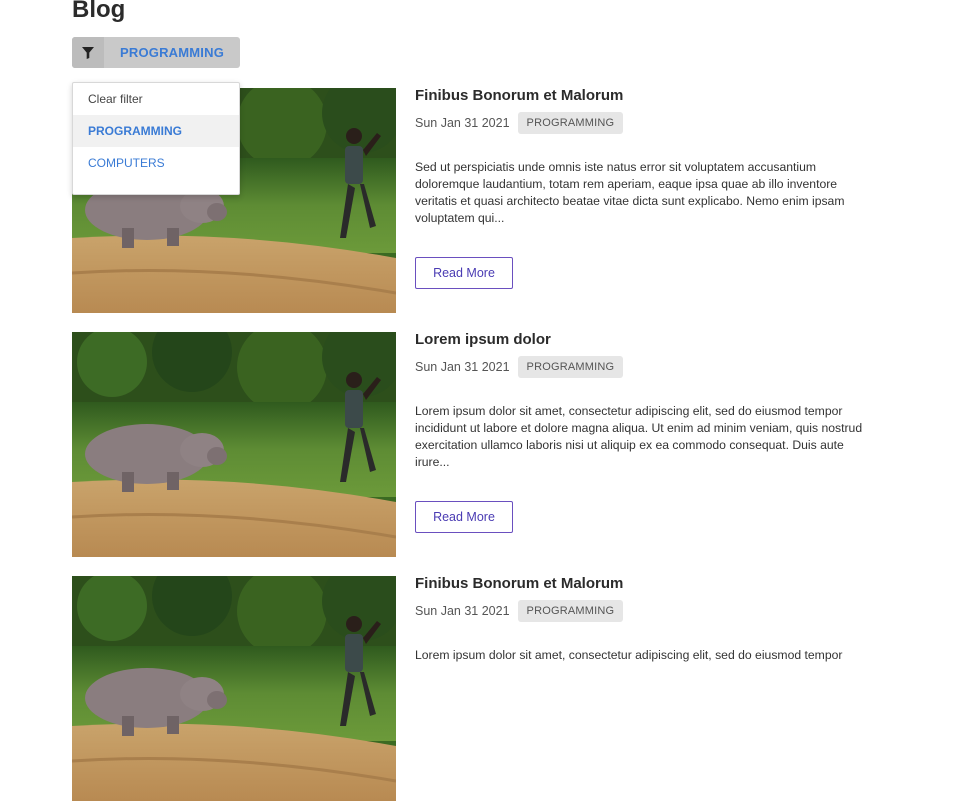  Describe the element at coordinates (156, 163) in the screenshot. I see `filter-option-computers: COMPUTERS` at that location.